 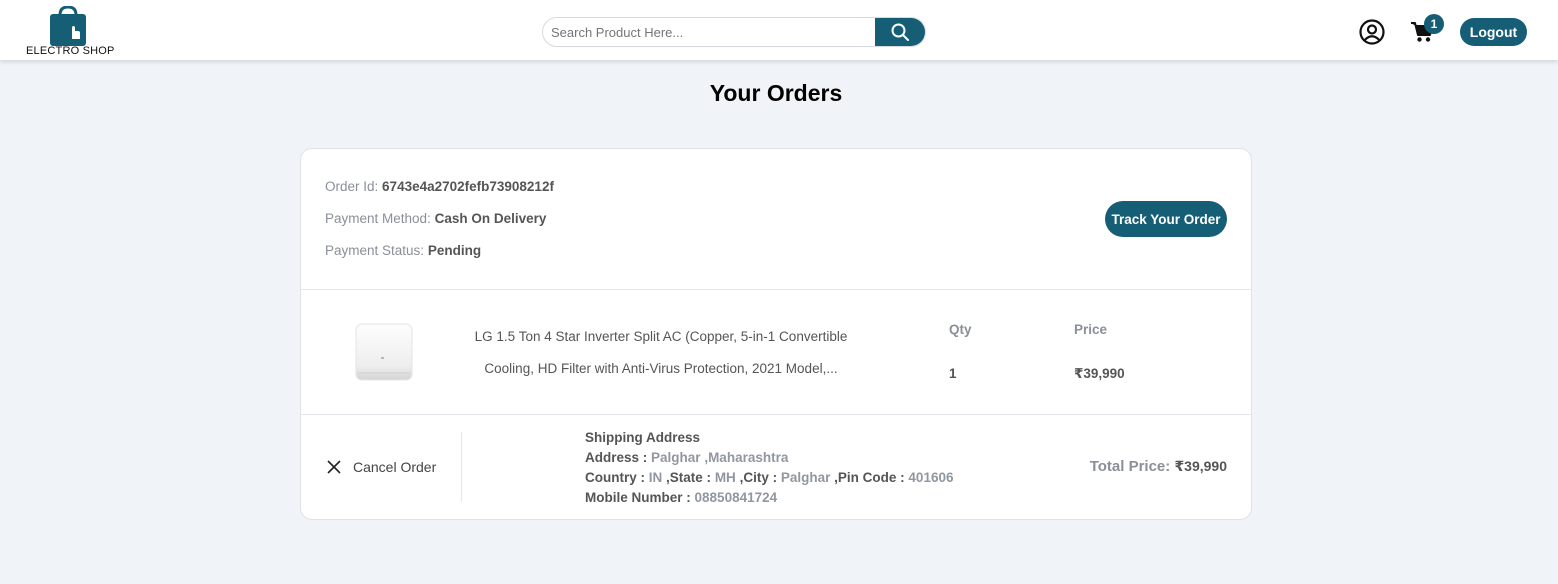 What do you see at coordinates (375, 250) in the screenshot?
I see `payment-status-label: Payment Status:` at bounding box center [375, 250].